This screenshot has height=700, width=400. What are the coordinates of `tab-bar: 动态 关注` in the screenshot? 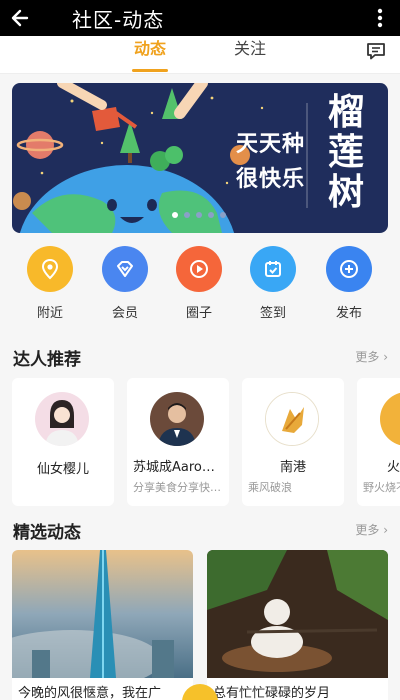 It's located at (200, 55).